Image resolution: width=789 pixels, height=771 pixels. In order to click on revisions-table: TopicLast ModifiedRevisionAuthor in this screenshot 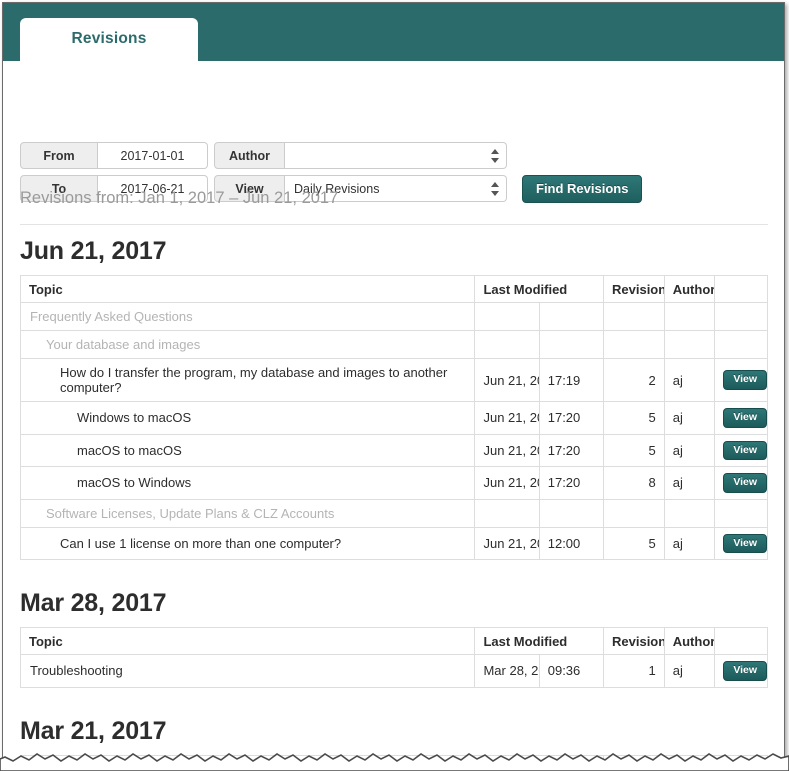, I will do `click(393, 760)`.